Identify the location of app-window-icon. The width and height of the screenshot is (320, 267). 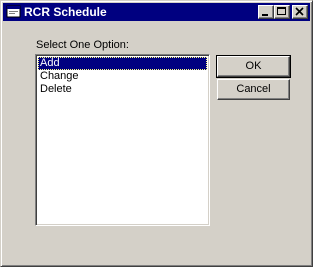
(14, 12).